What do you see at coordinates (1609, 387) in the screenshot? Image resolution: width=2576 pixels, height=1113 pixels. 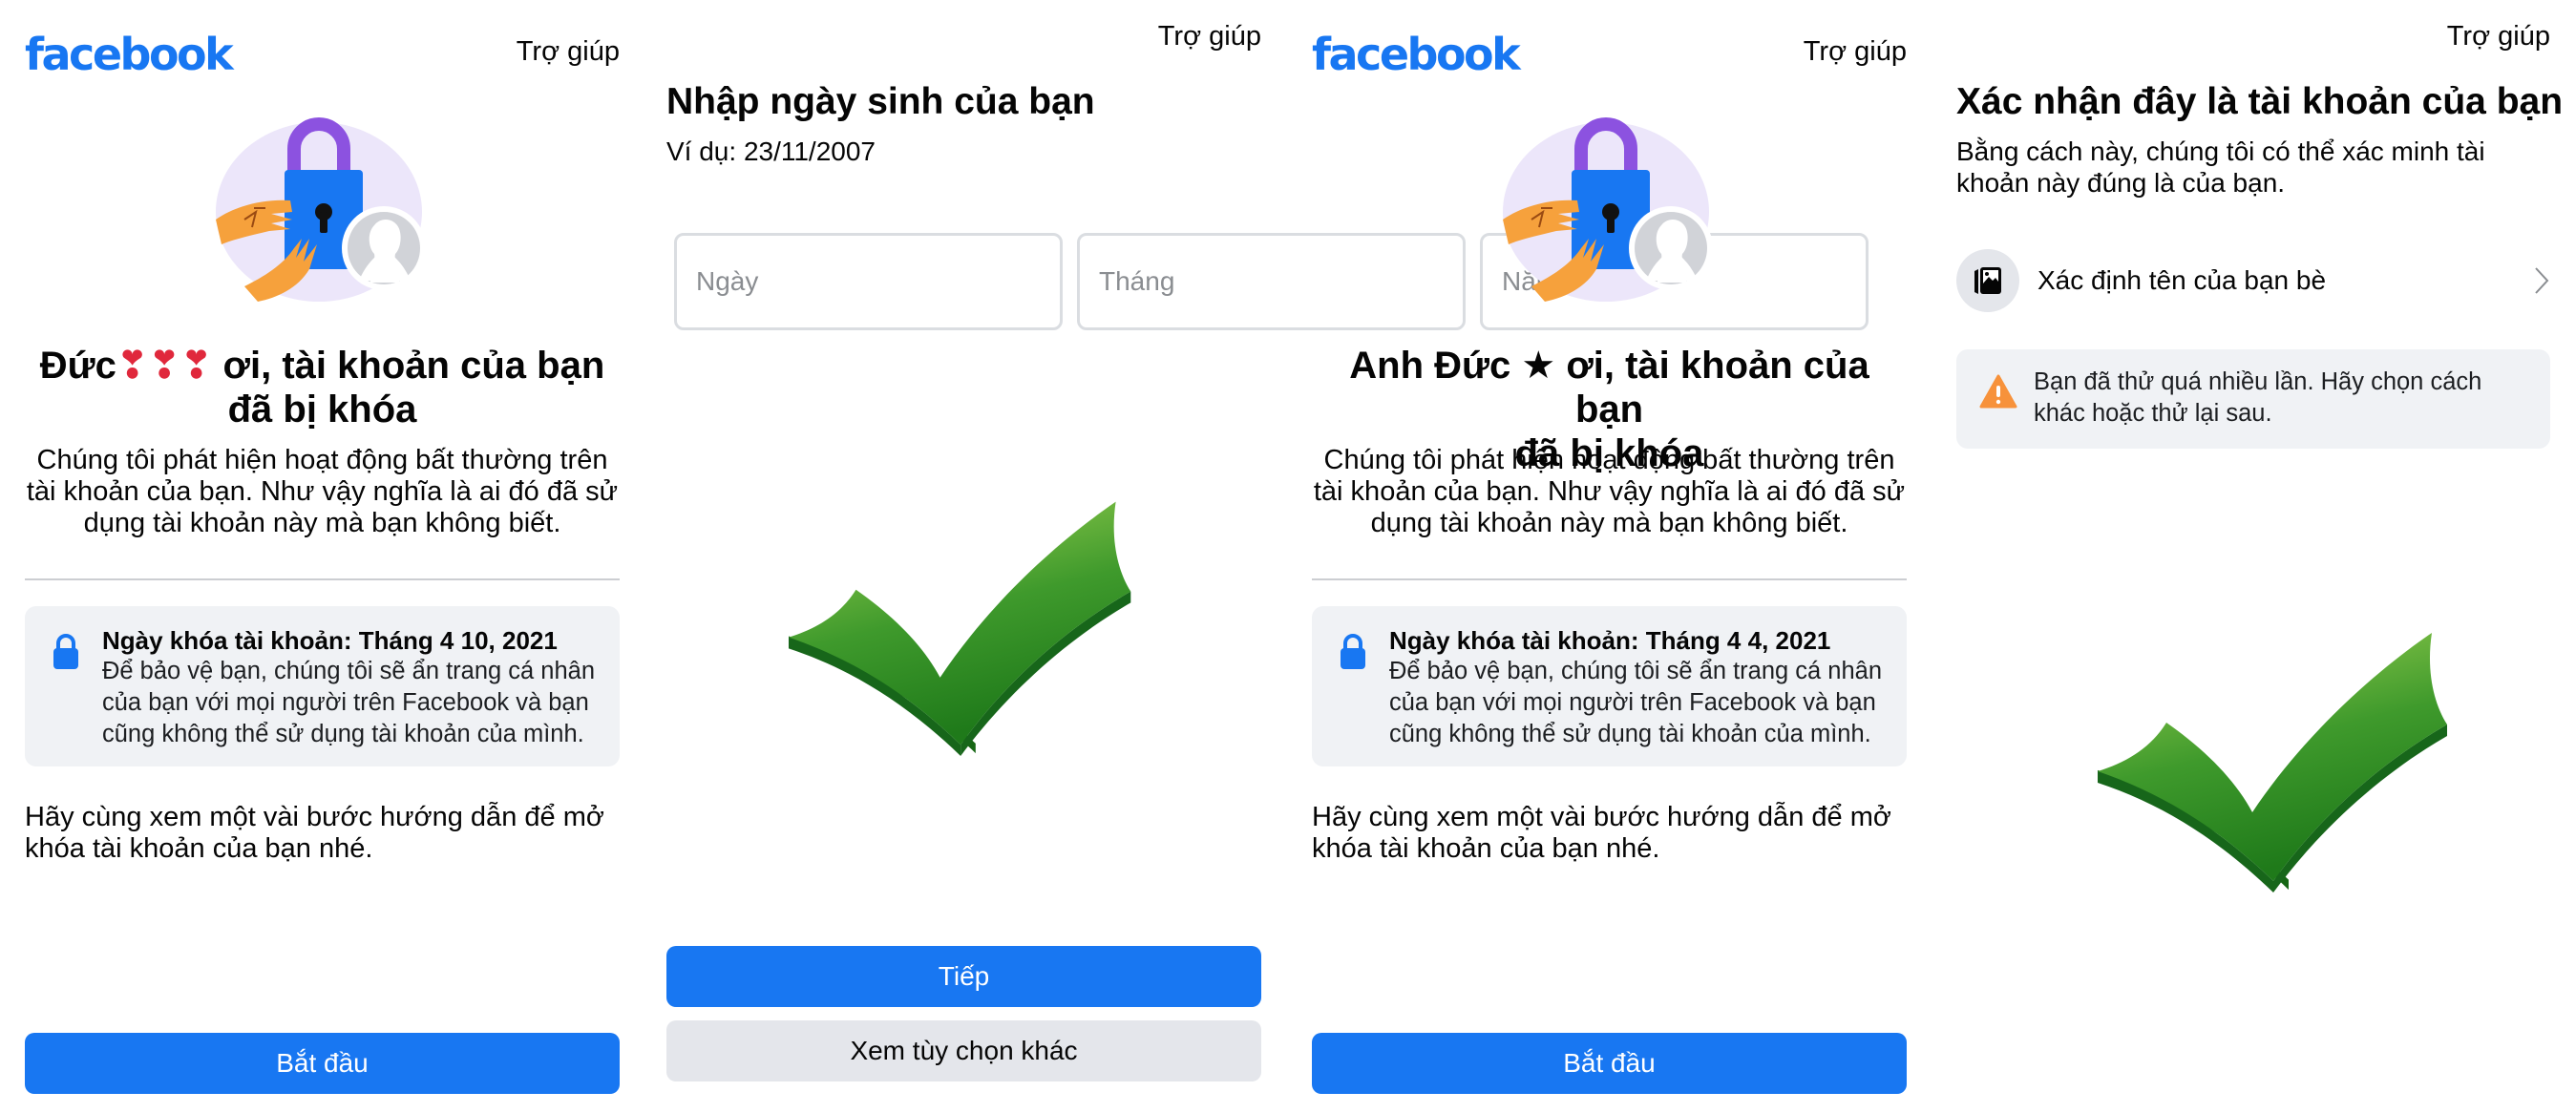 I see `title-line-1: Anh Đức ★ ơi, tài khoản của bạn` at bounding box center [1609, 387].